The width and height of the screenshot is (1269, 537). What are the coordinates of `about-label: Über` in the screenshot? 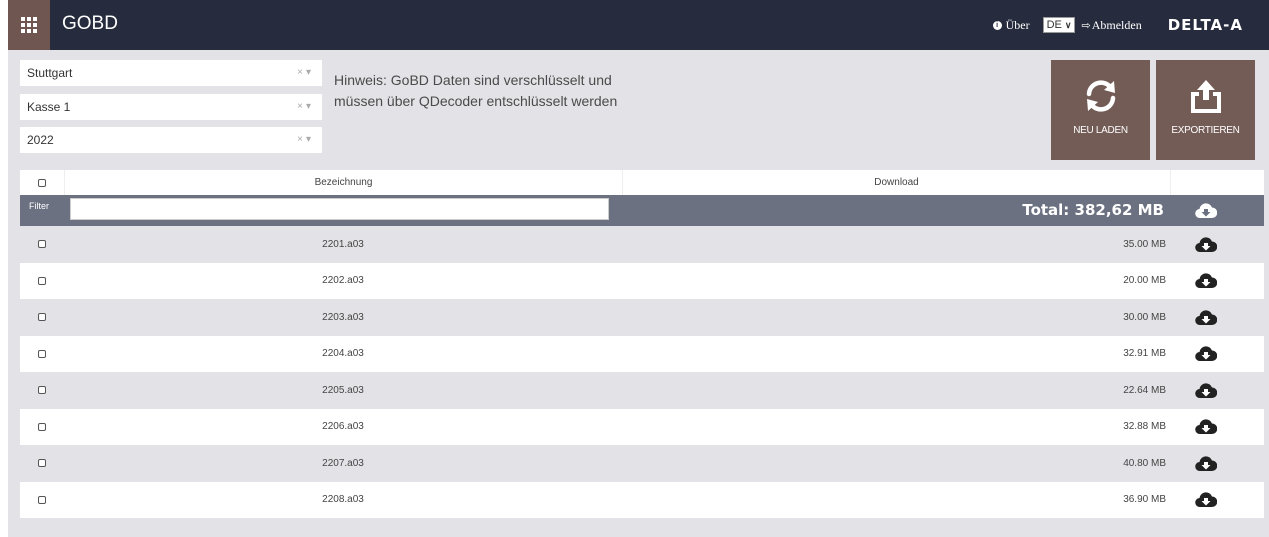 It's located at (1017, 24).